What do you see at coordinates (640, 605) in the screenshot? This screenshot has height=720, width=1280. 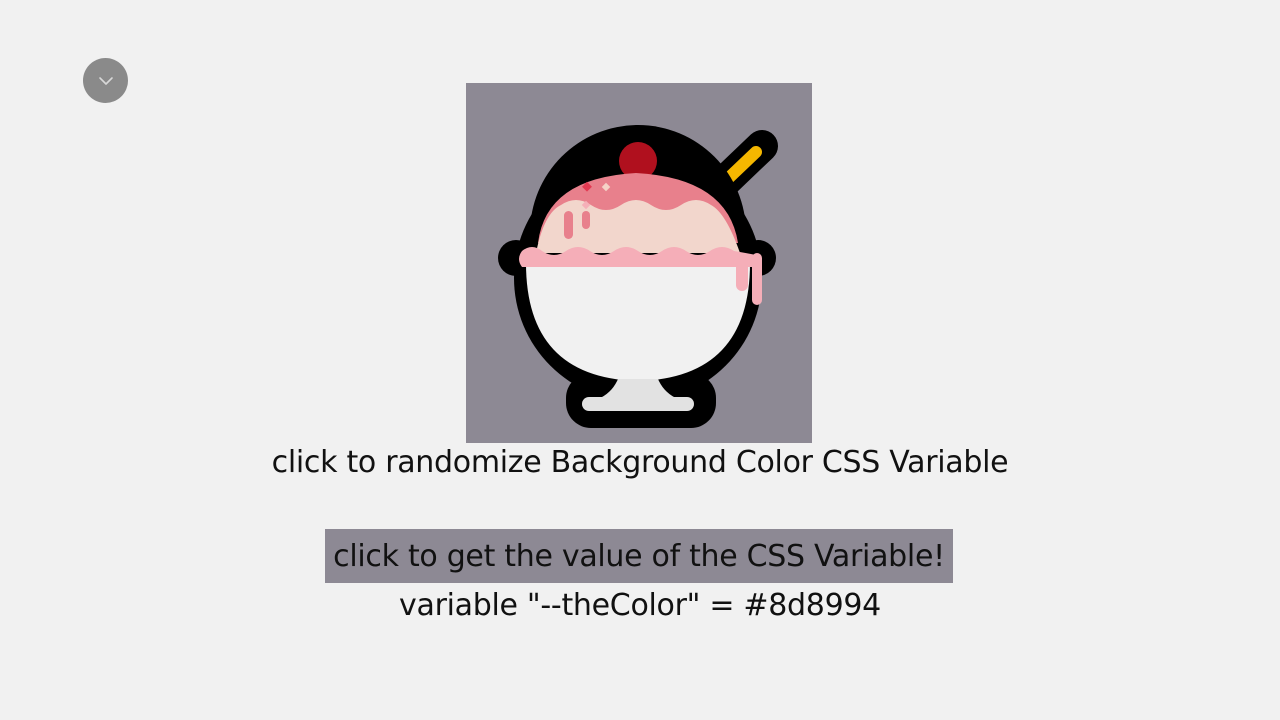 I see `variable-value-output: variable "--theColor" = #8d8994` at bounding box center [640, 605].